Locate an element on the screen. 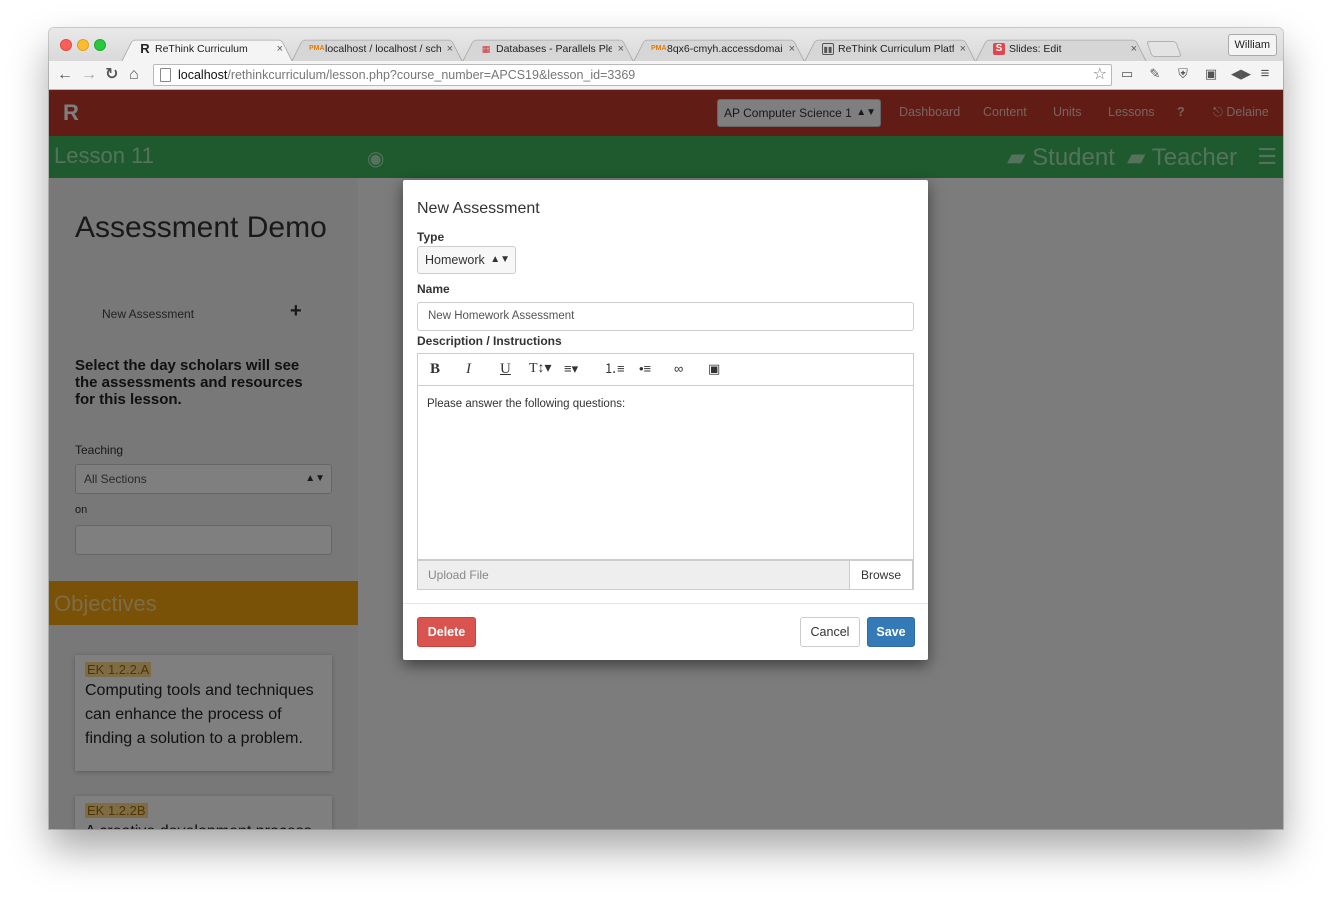 Image resolution: width=1332 pixels, height=900 pixels. page-icon is located at coordinates (165, 75).